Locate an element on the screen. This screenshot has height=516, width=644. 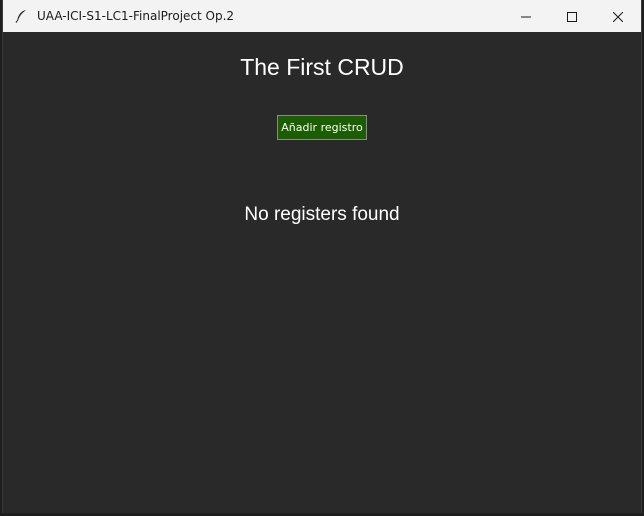
close-button is located at coordinates (618, 16).